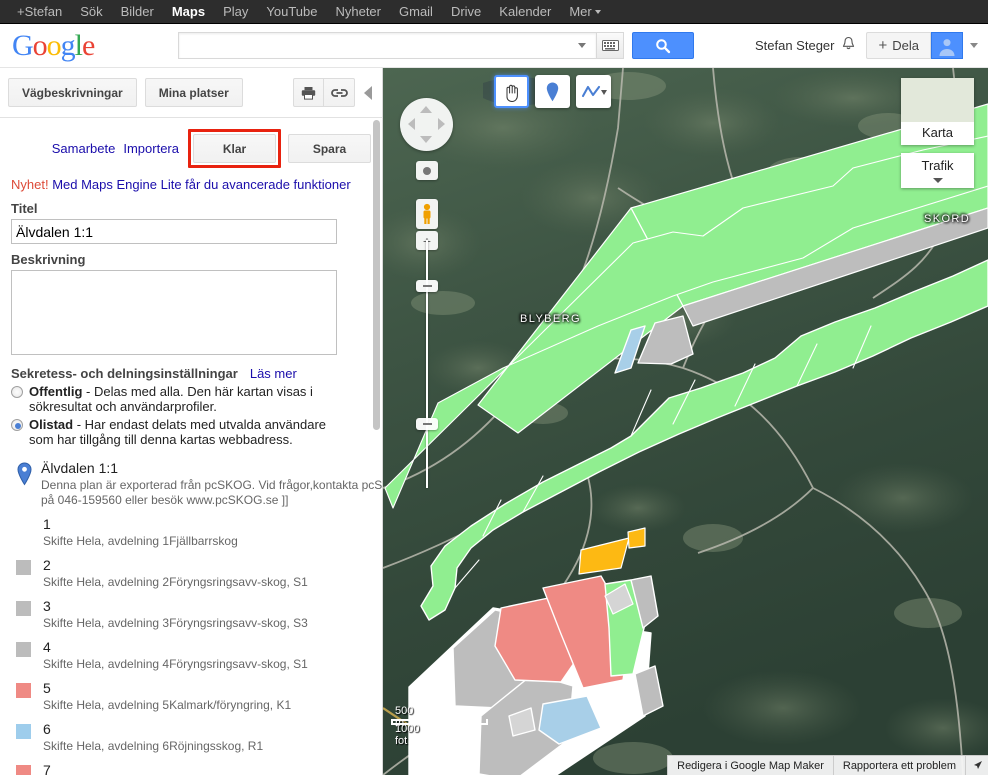 The image size is (988, 776). What do you see at coordinates (188, 12) in the screenshot?
I see `gbar-item-maps: Maps` at bounding box center [188, 12].